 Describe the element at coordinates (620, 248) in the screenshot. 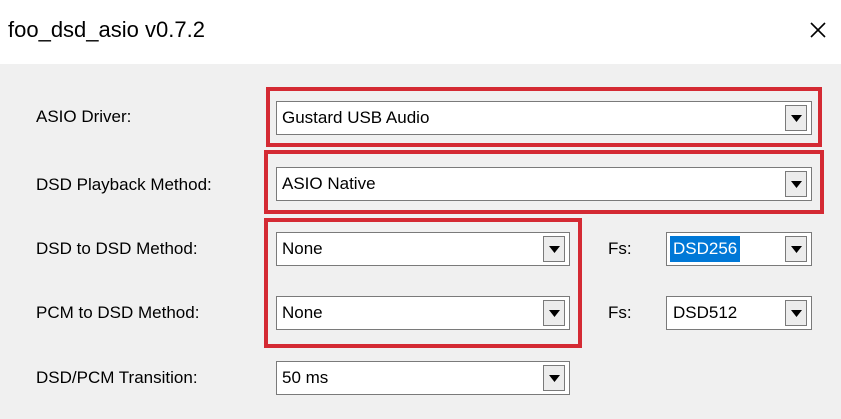

I see `dsd-to-dsd-fs-label: Fs:` at that location.